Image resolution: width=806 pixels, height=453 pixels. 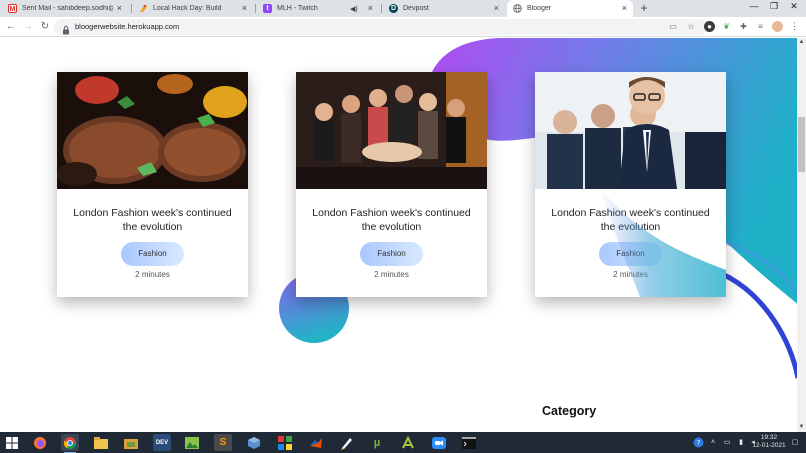 I want to click on tab-title: Sent Mail - sahibdeep.sodhi@gr, so click(x=67, y=8).